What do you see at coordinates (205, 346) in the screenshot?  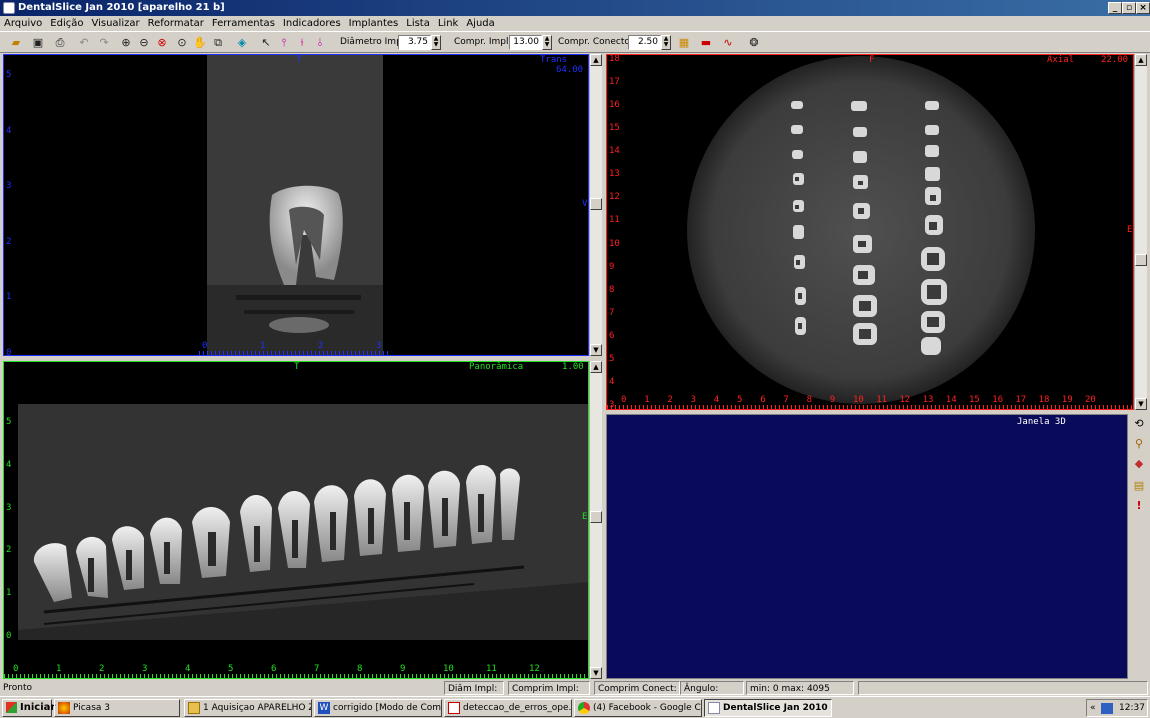 I see `transversal-scale-label: 0` at bounding box center [205, 346].